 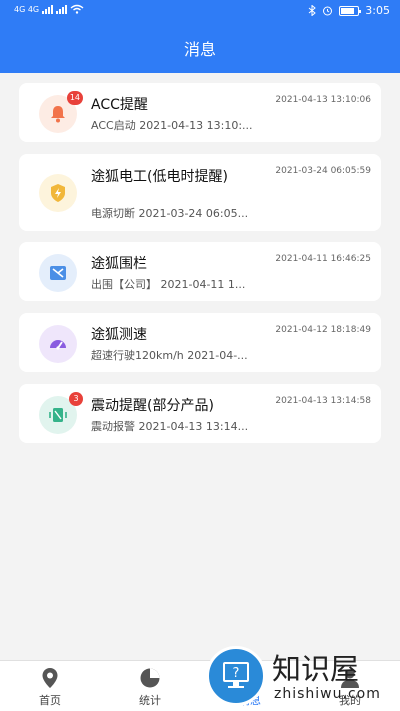 I want to click on fence-icon, so click(x=58, y=273).